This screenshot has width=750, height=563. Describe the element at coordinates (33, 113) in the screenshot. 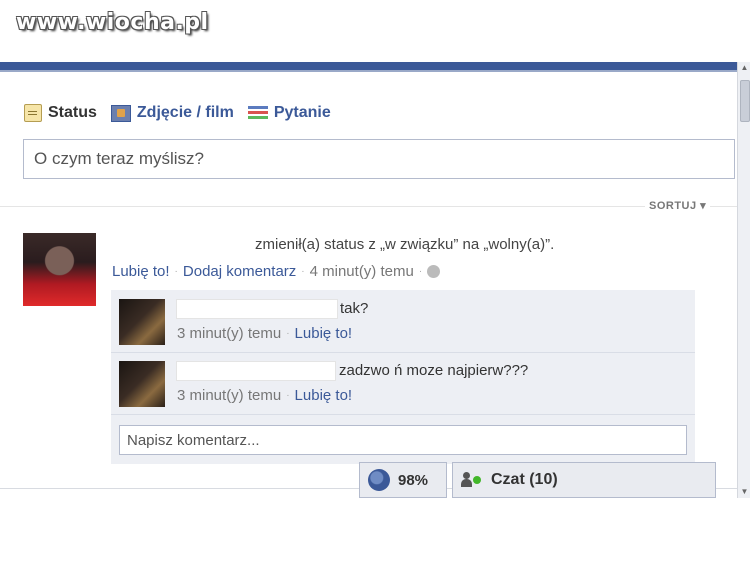

I see `status-icon` at that location.